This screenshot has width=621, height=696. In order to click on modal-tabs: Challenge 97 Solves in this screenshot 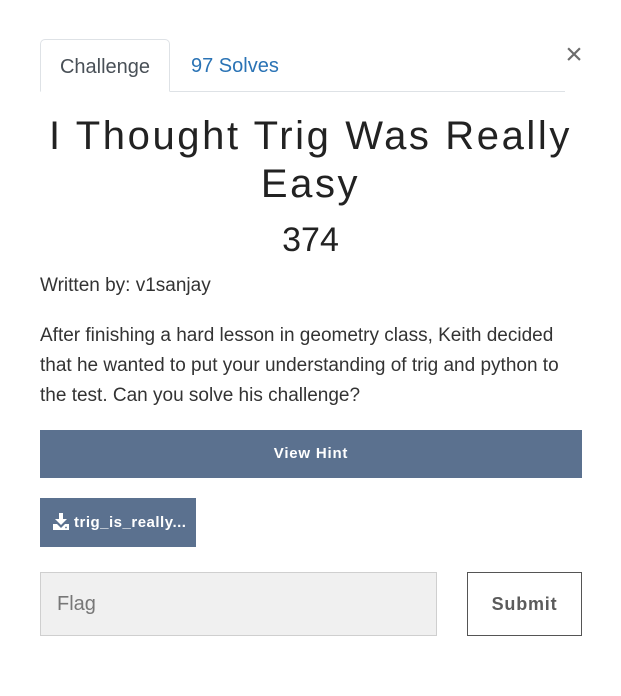, I will do `click(302, 65)`.